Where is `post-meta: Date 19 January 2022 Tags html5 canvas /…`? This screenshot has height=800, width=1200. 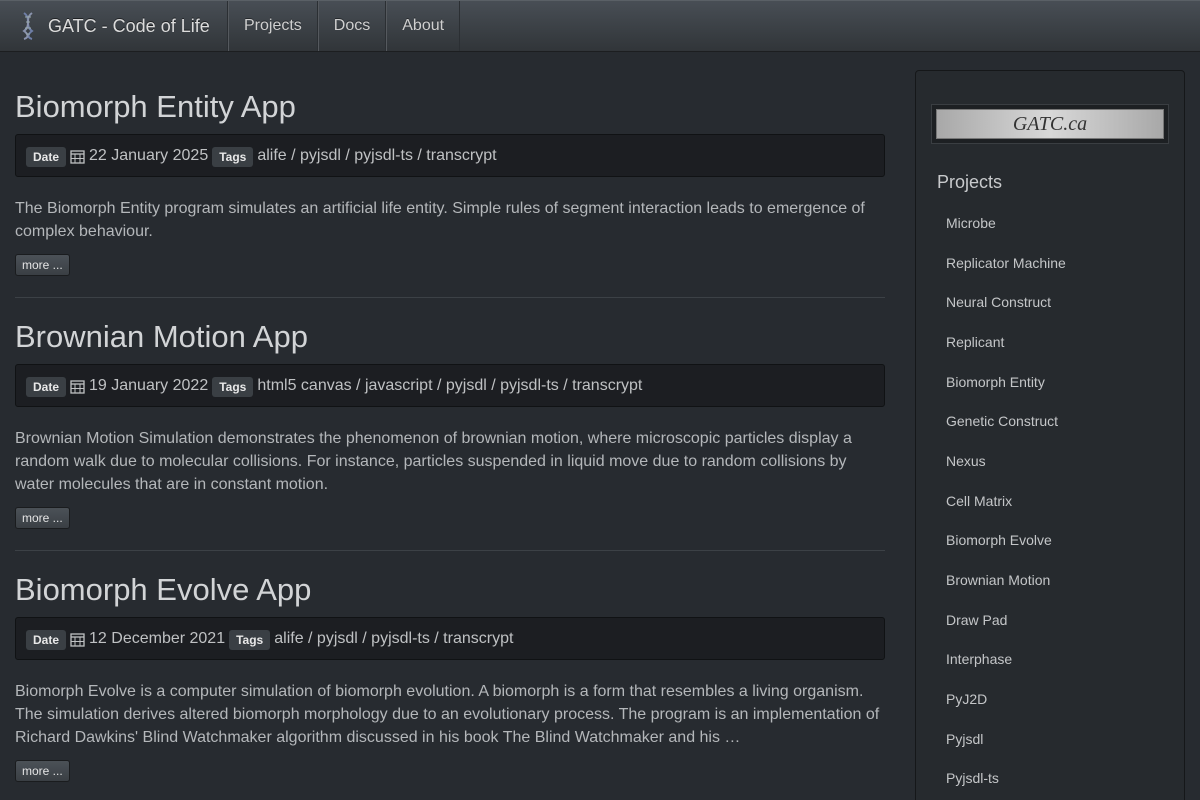 post-meta: Date 19 January 2022 Tags html5 canvas /… is located at coordinates (450, 385).